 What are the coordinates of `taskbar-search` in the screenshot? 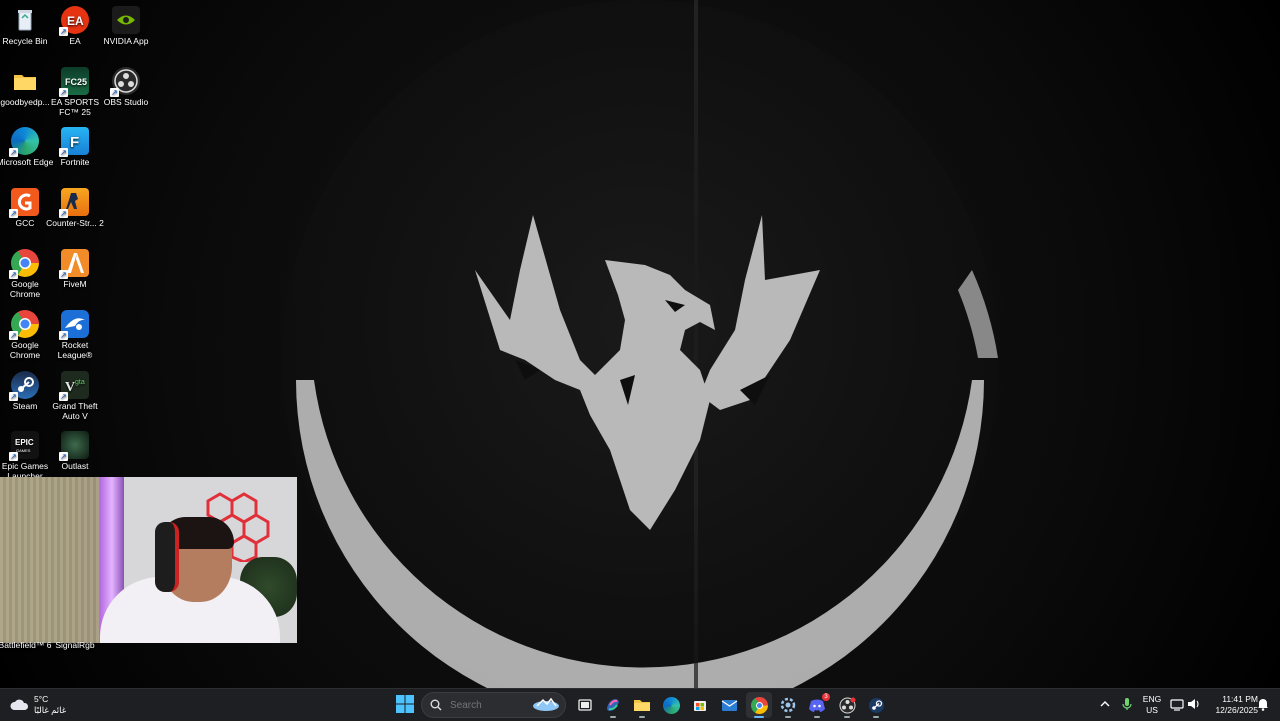 It's located at (493, 705).